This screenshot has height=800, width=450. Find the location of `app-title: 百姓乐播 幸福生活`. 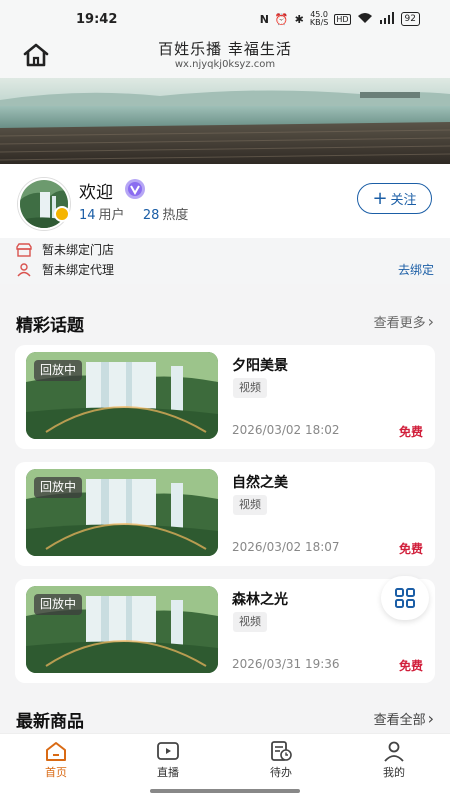

app-title: 百姓乐播 幸福生活 is located at coordinates (225, 49).